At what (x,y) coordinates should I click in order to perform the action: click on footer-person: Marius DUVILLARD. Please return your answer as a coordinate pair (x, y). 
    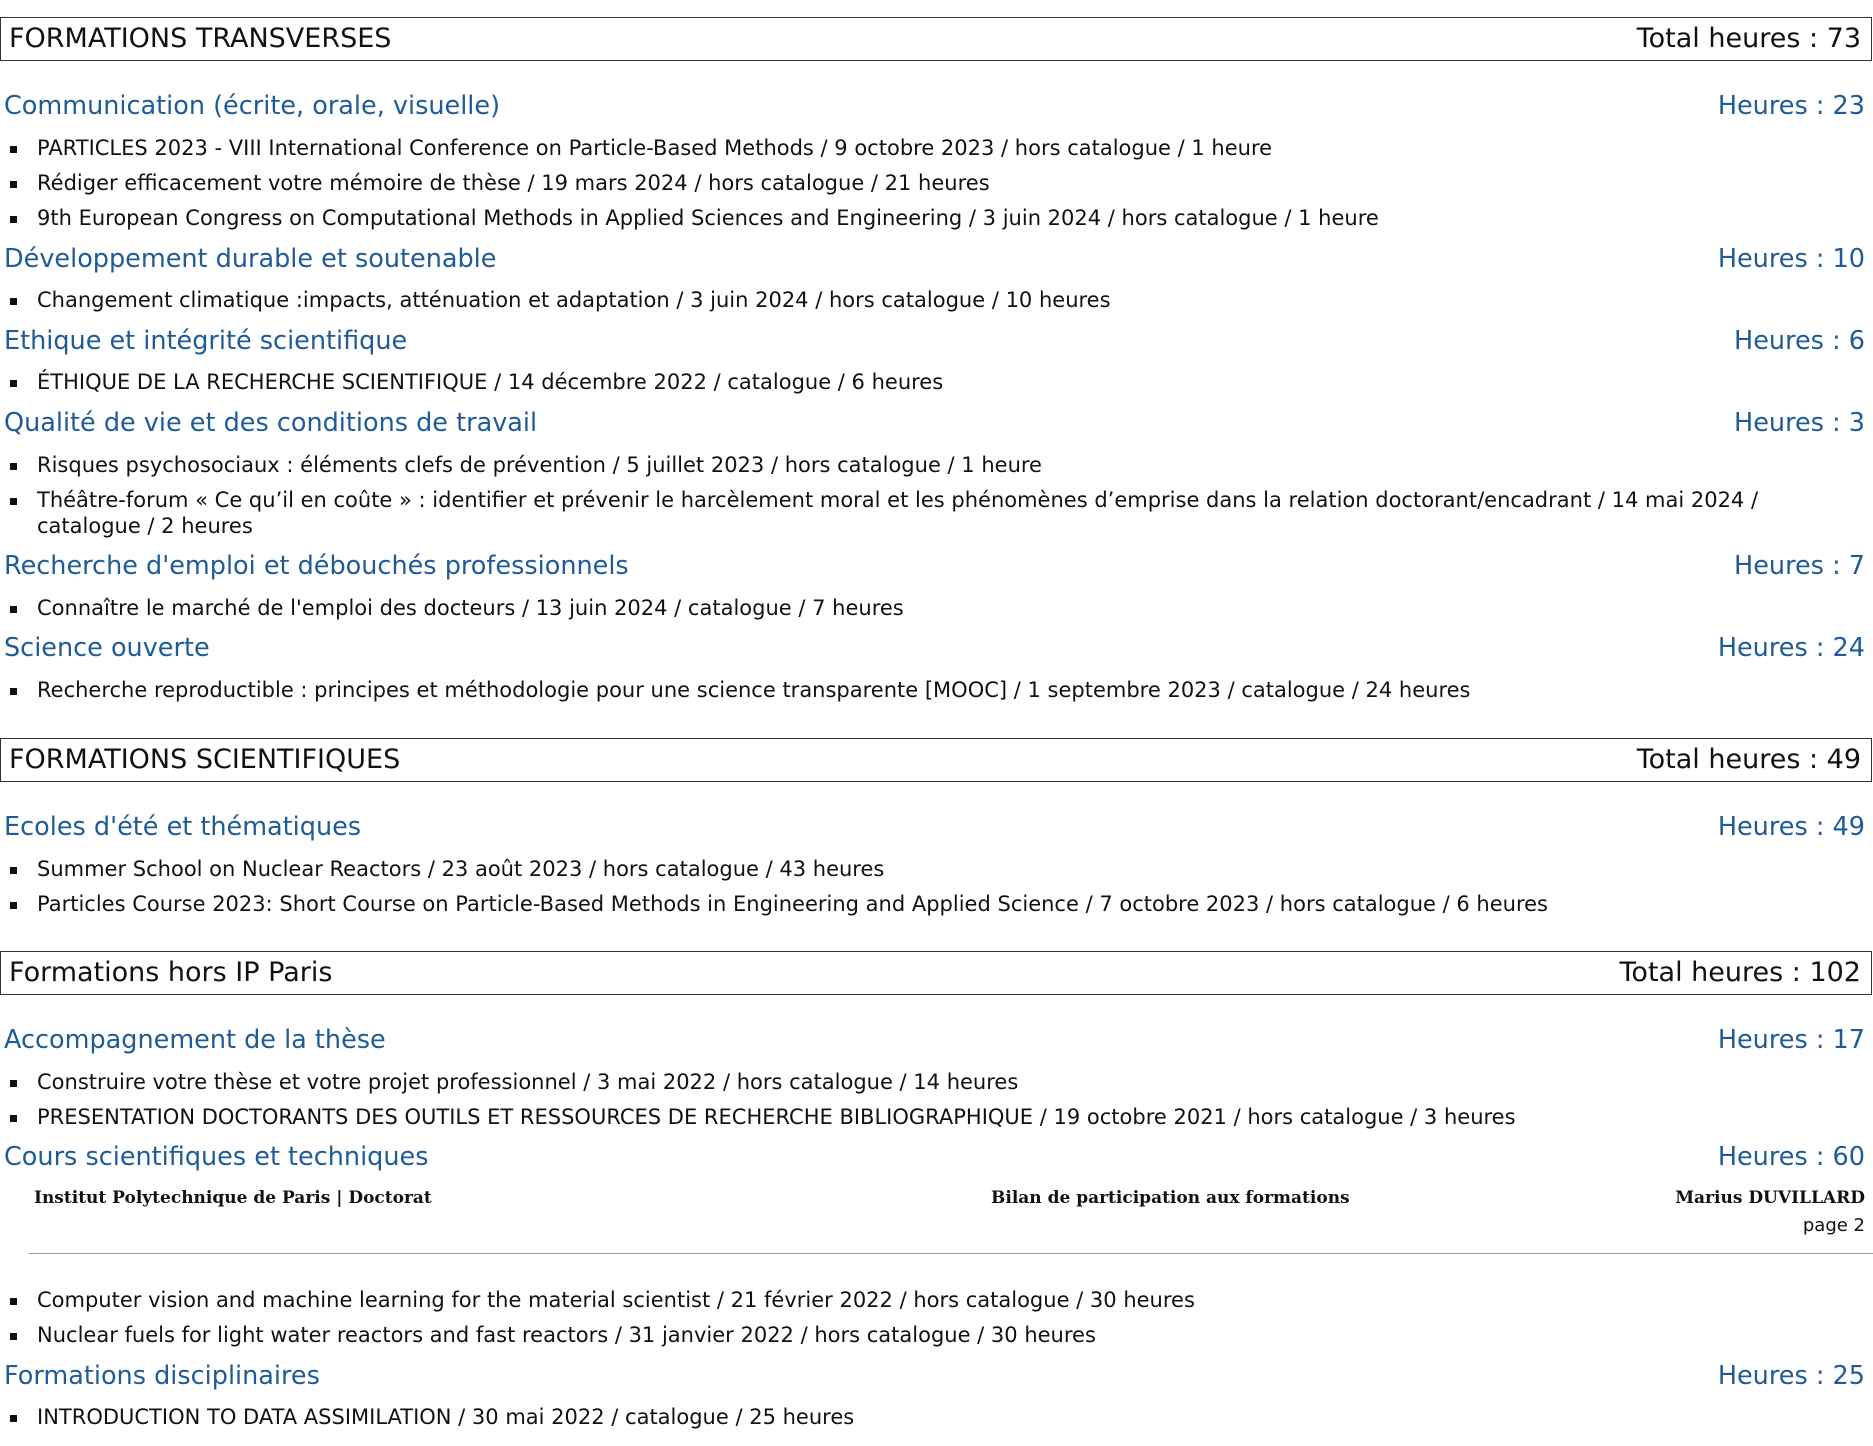
    Looking at the image, I should click on (1770, 1198).